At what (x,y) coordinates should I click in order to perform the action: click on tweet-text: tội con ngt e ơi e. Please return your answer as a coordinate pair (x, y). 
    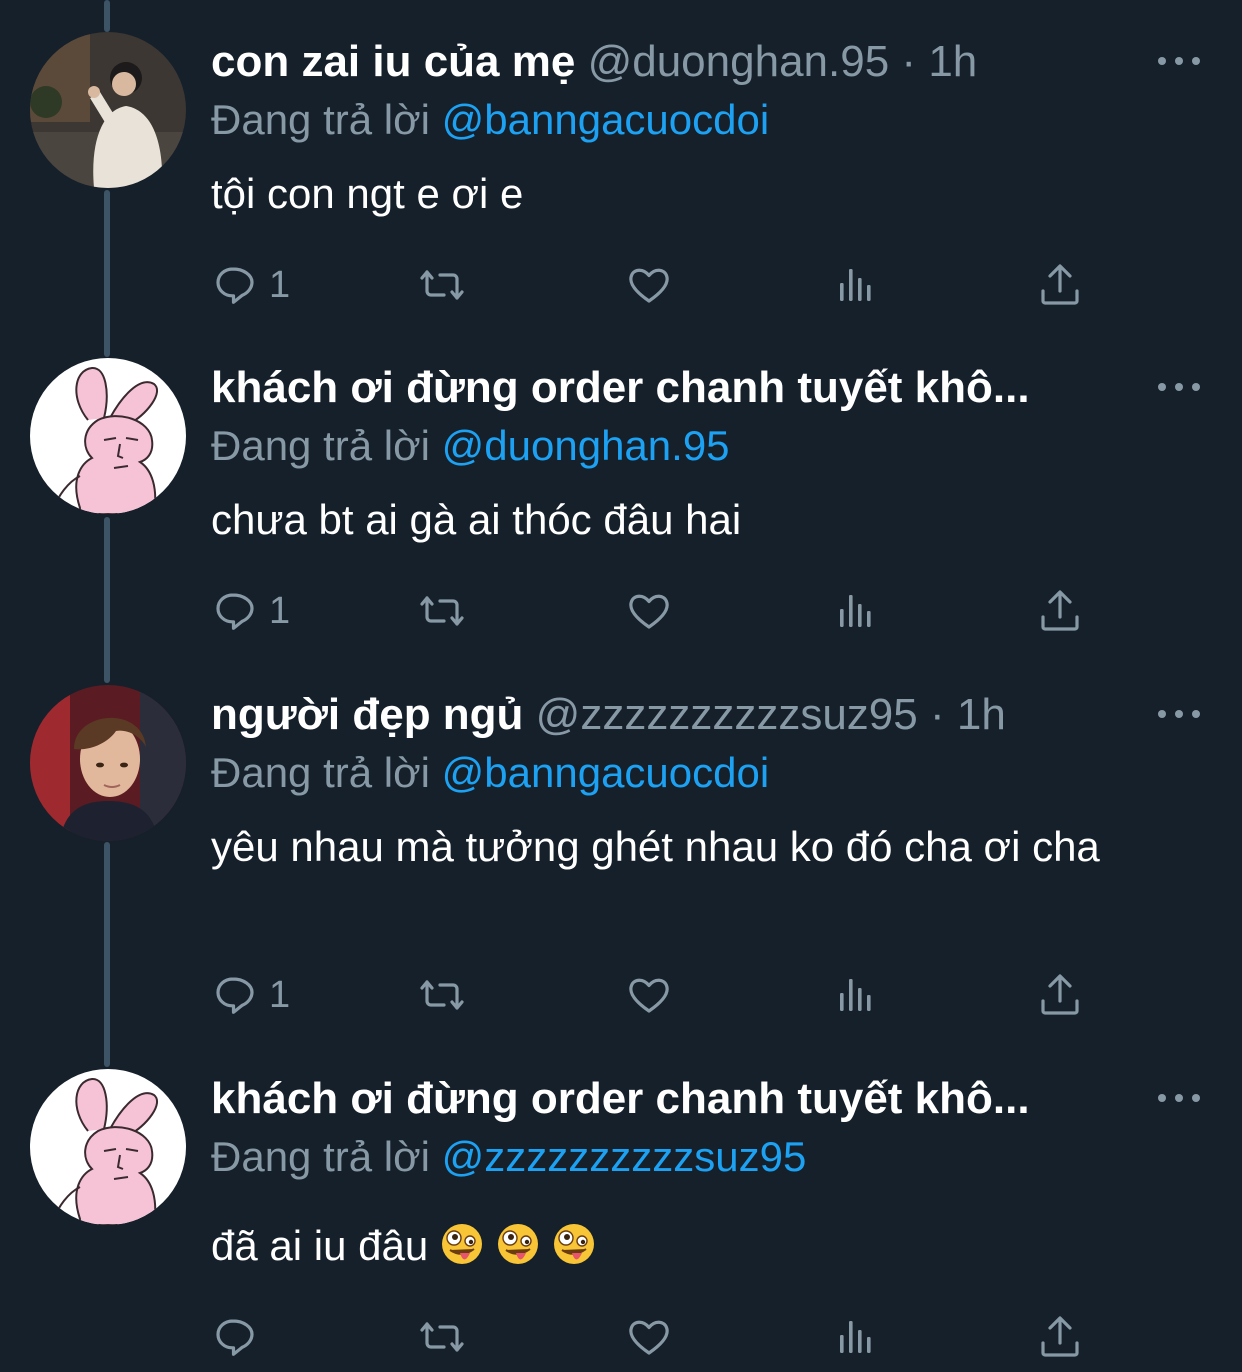
    Looking at the image, I should click on (367, 193).